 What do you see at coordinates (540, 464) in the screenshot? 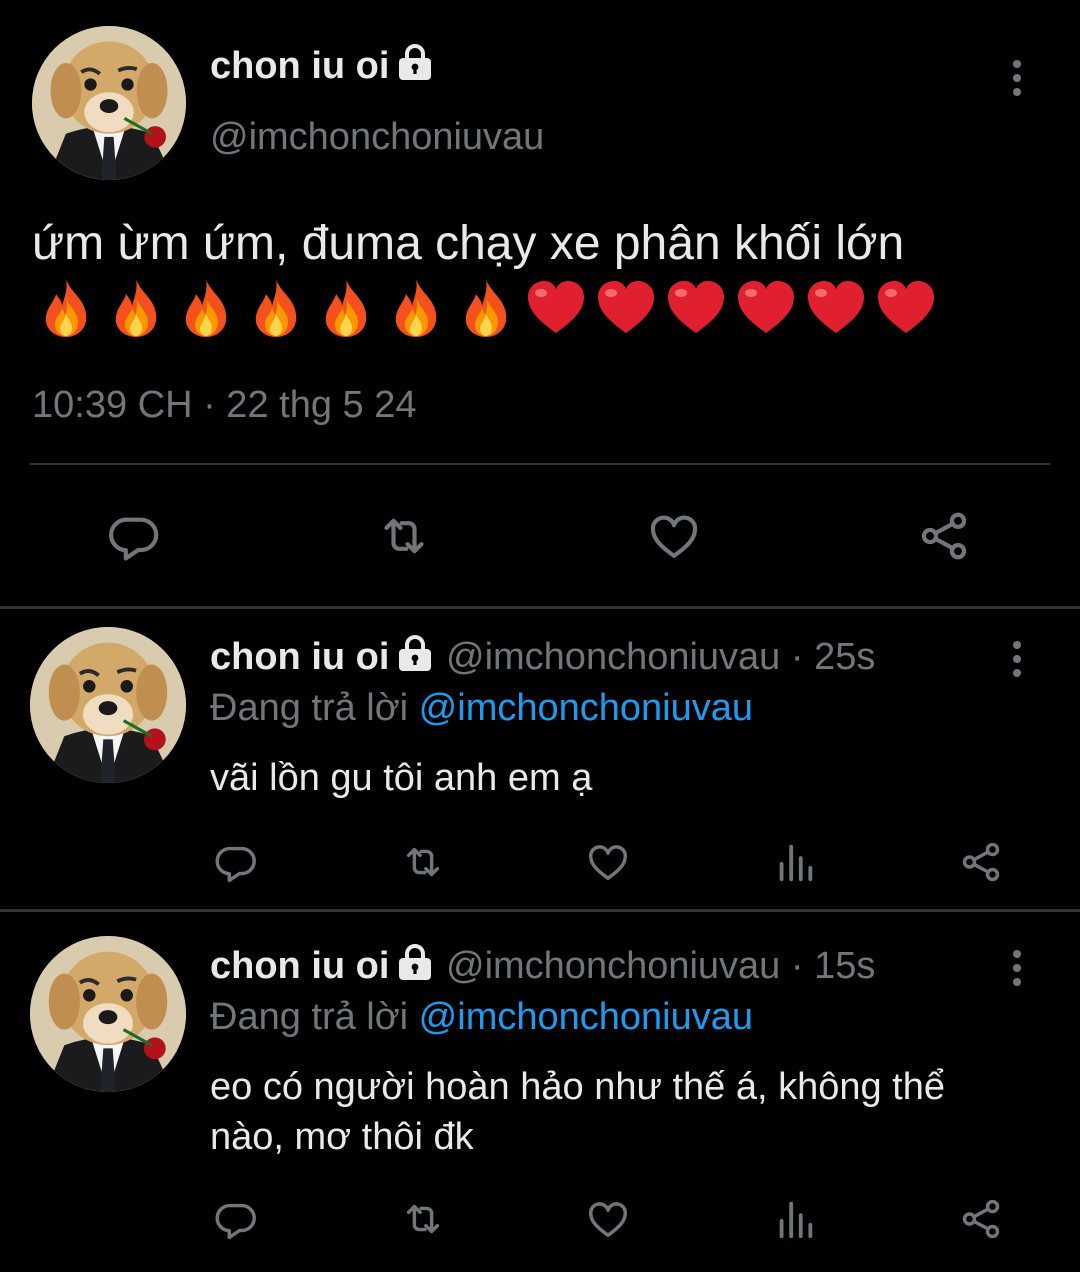
I see `divider` at bounding box center [540, 464].